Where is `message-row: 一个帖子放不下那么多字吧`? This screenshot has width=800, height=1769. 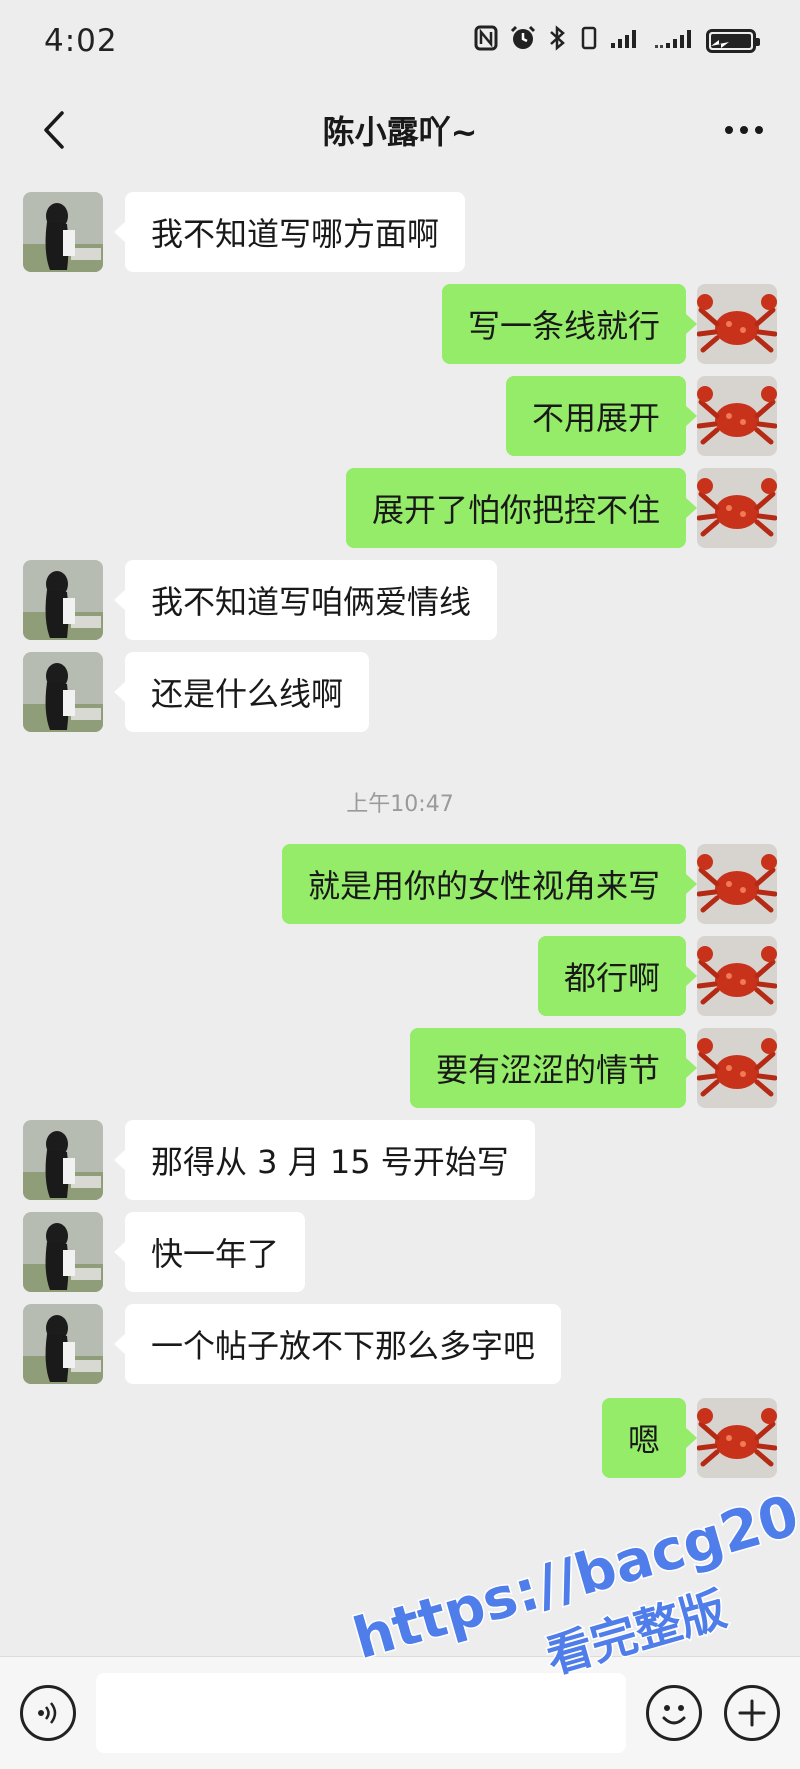
message-row: 一个帖子放不下那么多字吧 is located at coordinates (400, 1343).